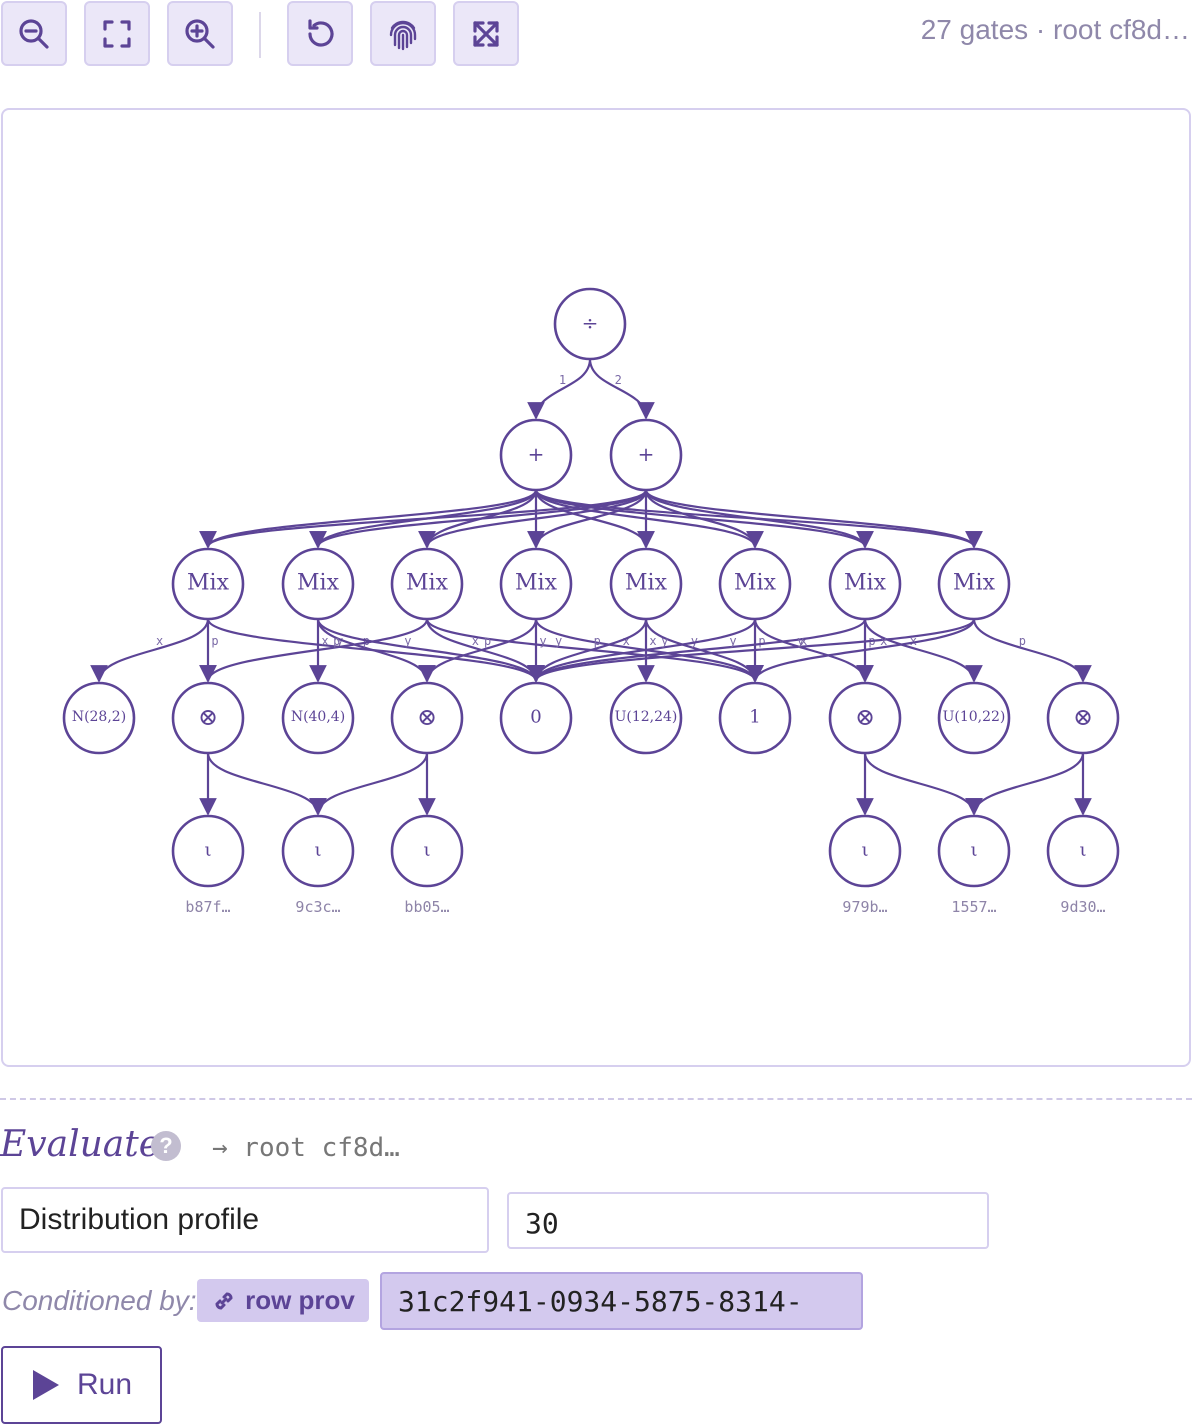  What do you see at coordinates (759, 519) in the screenshot?
I see `edge-p2-m7` at bounding box center [759, 519].